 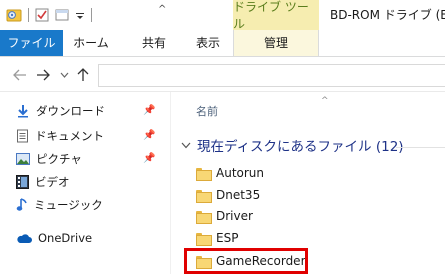 What do you see at coordinates (22, 136) in the screenshot?
I see `document-icon` at bounding box center [22, 136].